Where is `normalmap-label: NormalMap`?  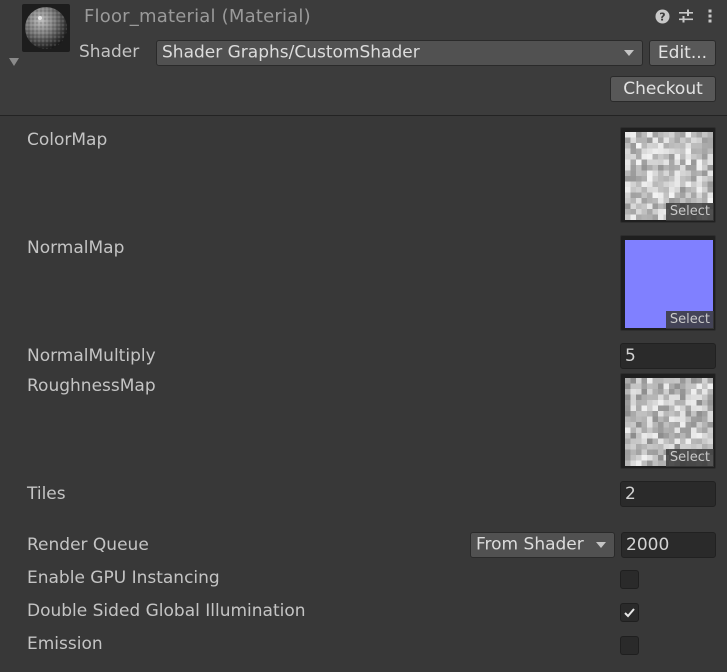 normalmap-label: NormalMap is located at coordinates (76, 248).